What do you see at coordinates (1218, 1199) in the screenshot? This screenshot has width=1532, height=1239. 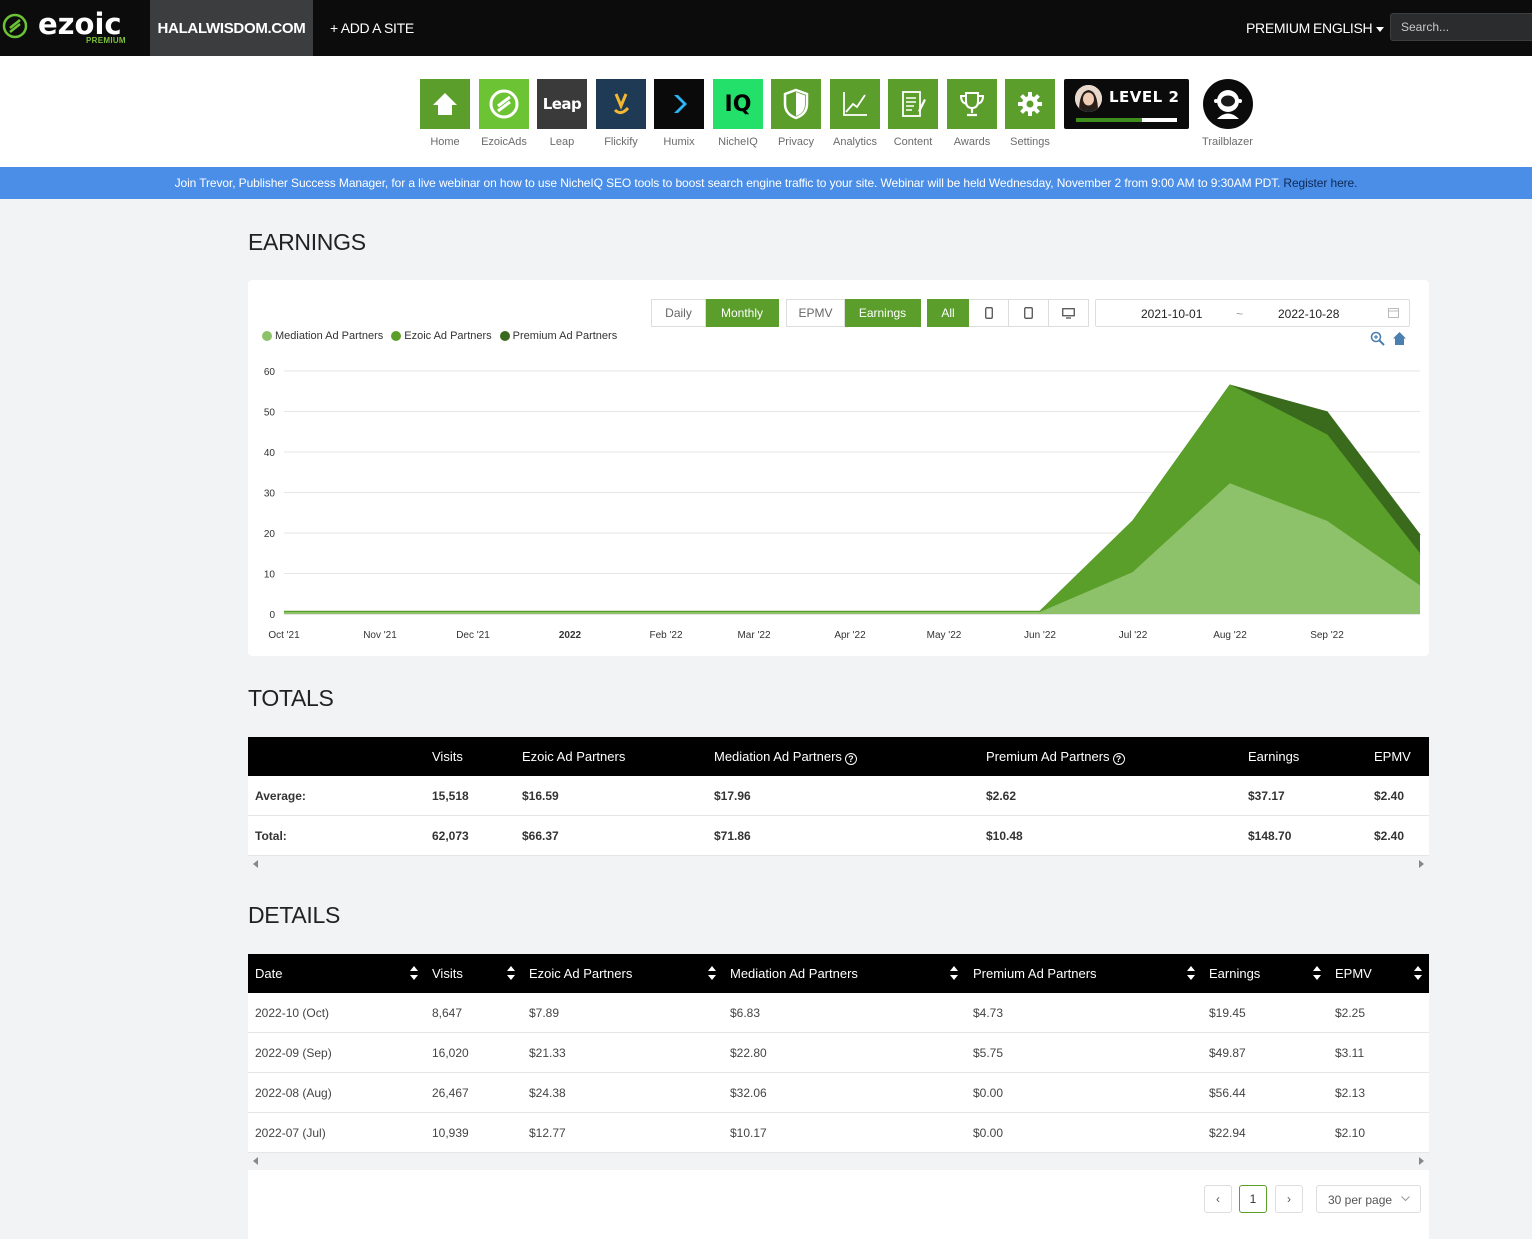 I see `prev-page-button: ‹` at bounding box center [1218, 1199].